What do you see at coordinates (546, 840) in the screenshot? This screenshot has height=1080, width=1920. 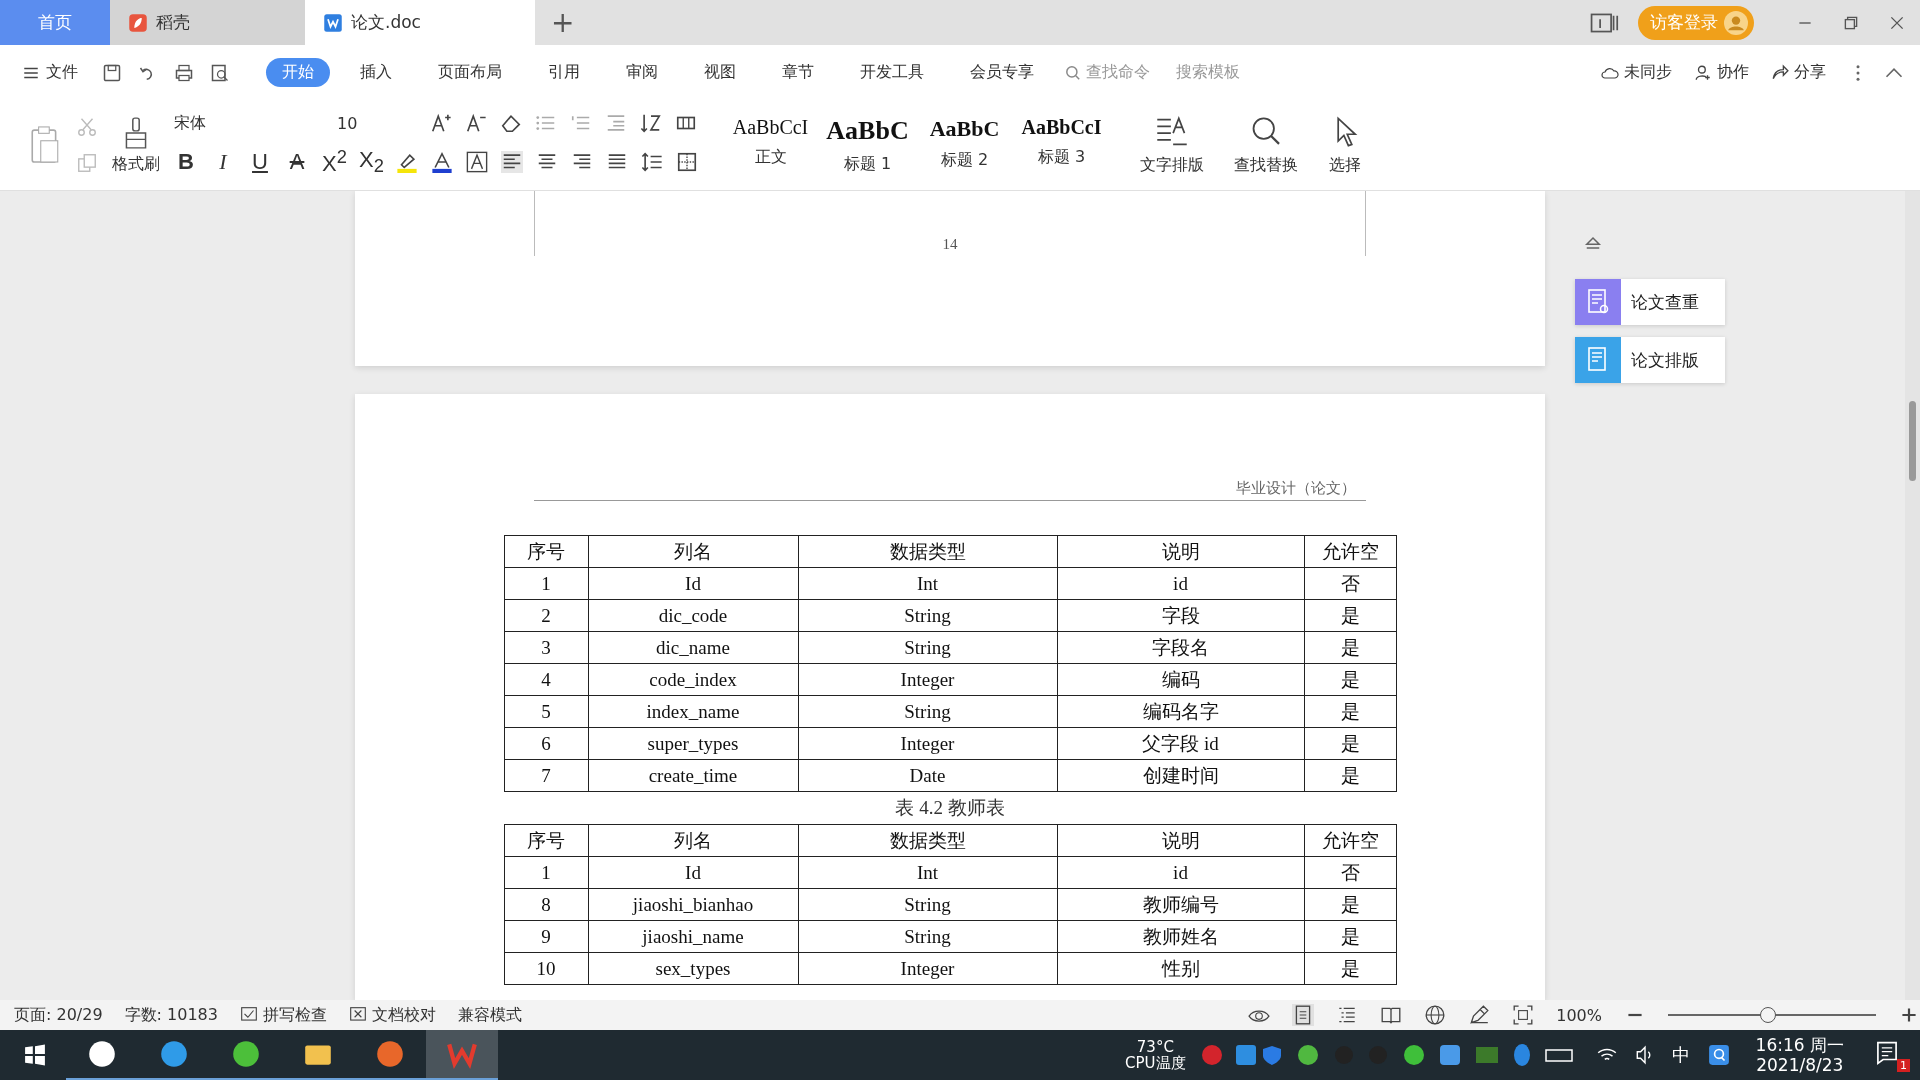 I see `column-header: 序号` at bounding box center [546, 840].